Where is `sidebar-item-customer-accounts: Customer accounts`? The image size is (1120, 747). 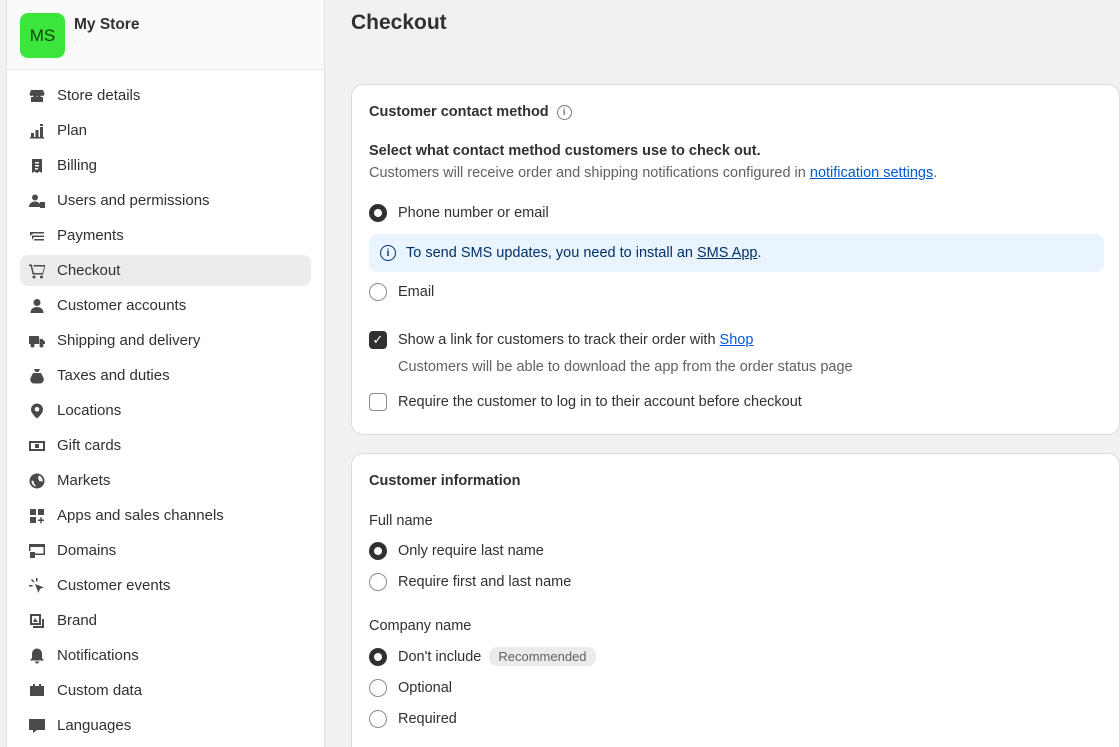
sidebar-item-customer-accounts: Customer accounts is located at coordinates (165, 305).